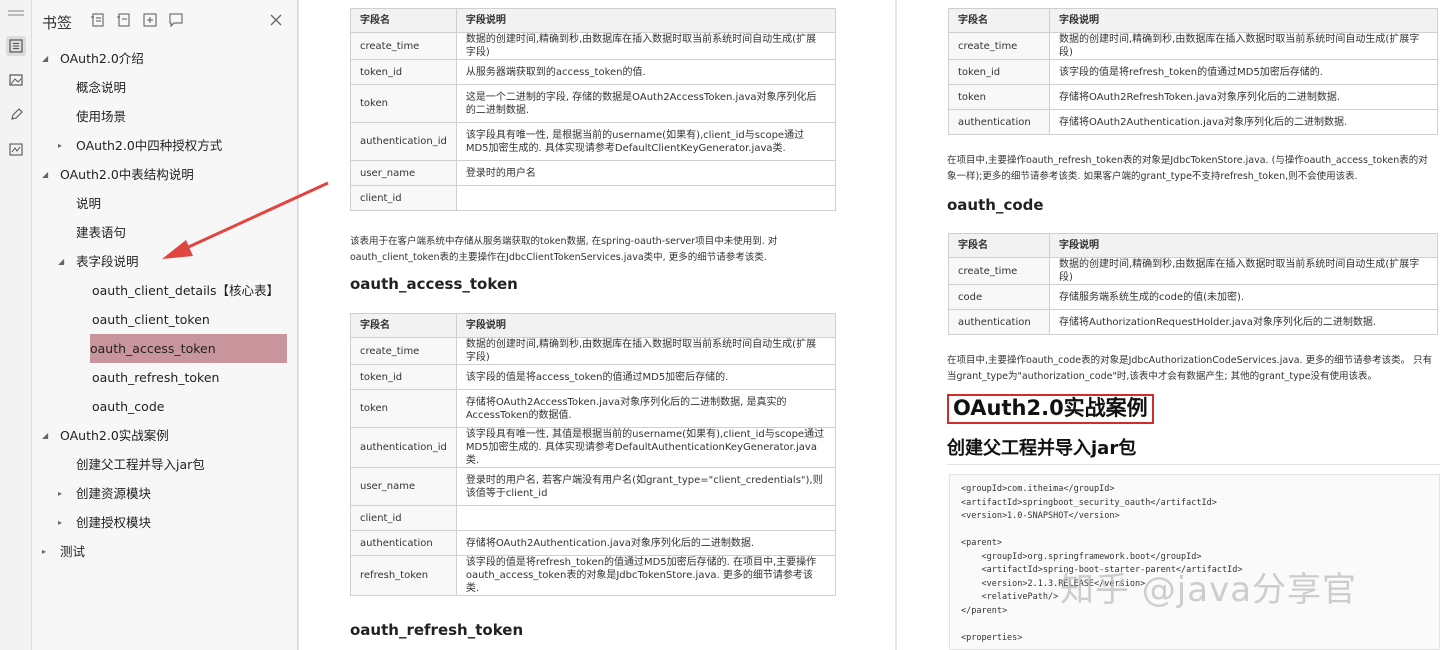 Image resolution: width=1440 pixels, height=650 pixels. What do you see at coordinates (646, 72) in the screenshot?
I see `field-description-cell: 从服务器端获取到的access_token的值.` at bounding box center [646, 72].